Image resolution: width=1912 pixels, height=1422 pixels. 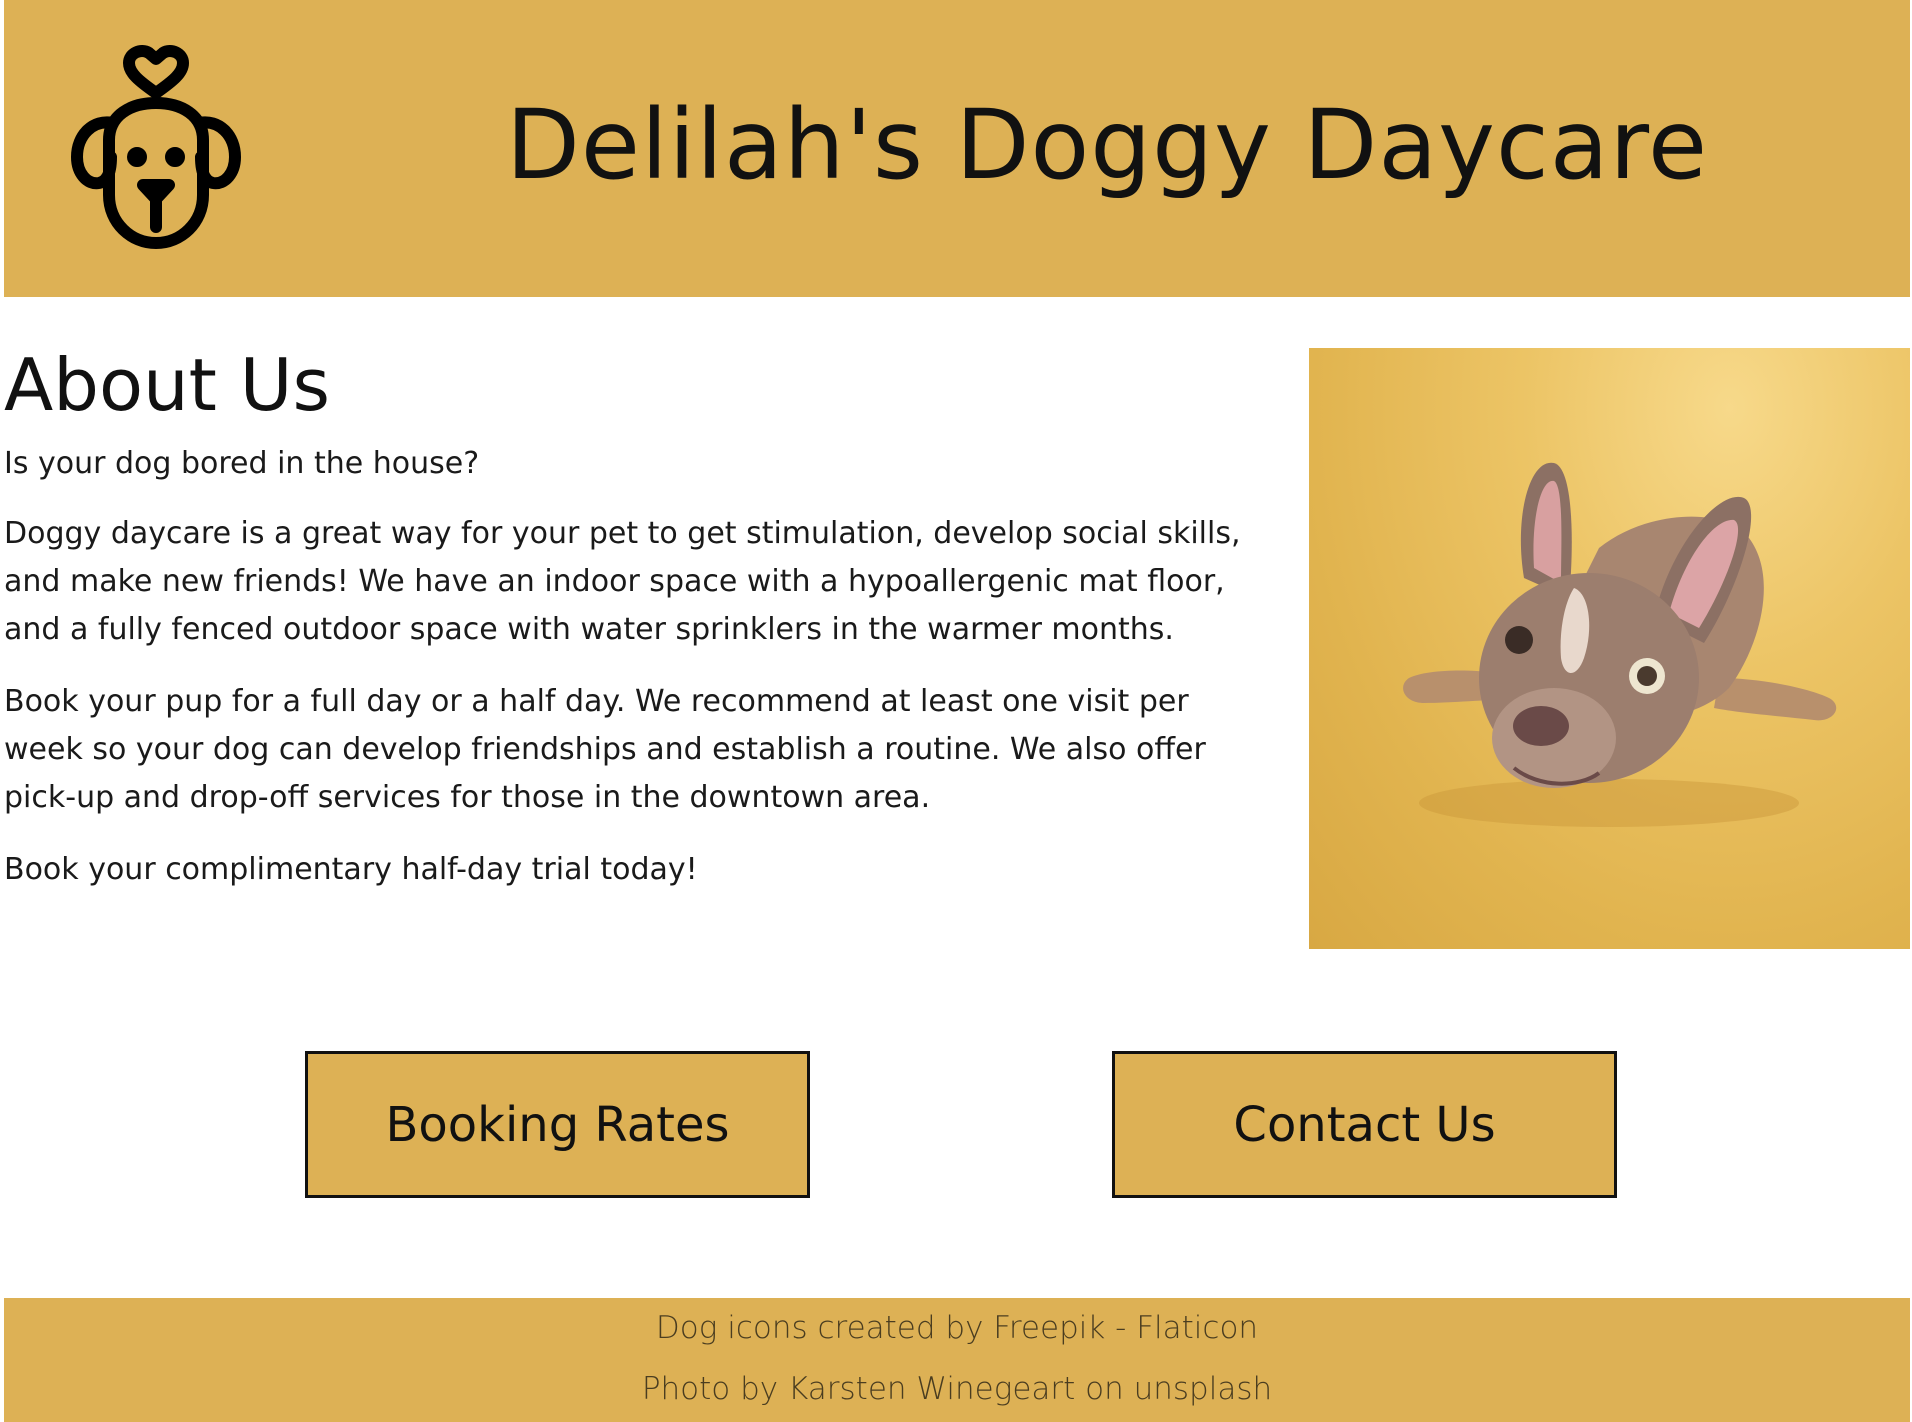 I want to click on about-heading: About Us, so click(x=167, y=385).